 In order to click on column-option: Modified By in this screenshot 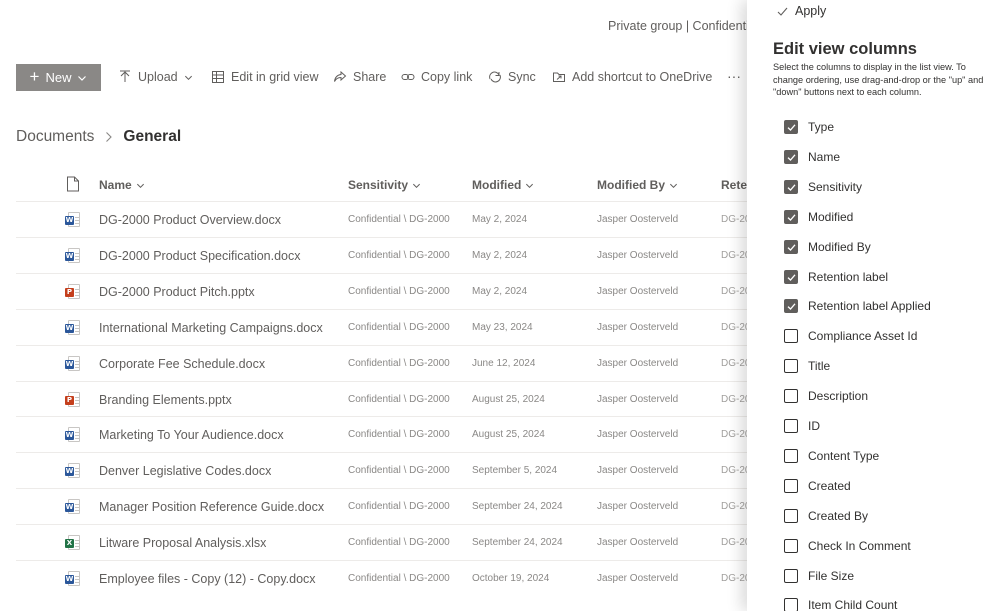, I will do `click(827, 247)`.